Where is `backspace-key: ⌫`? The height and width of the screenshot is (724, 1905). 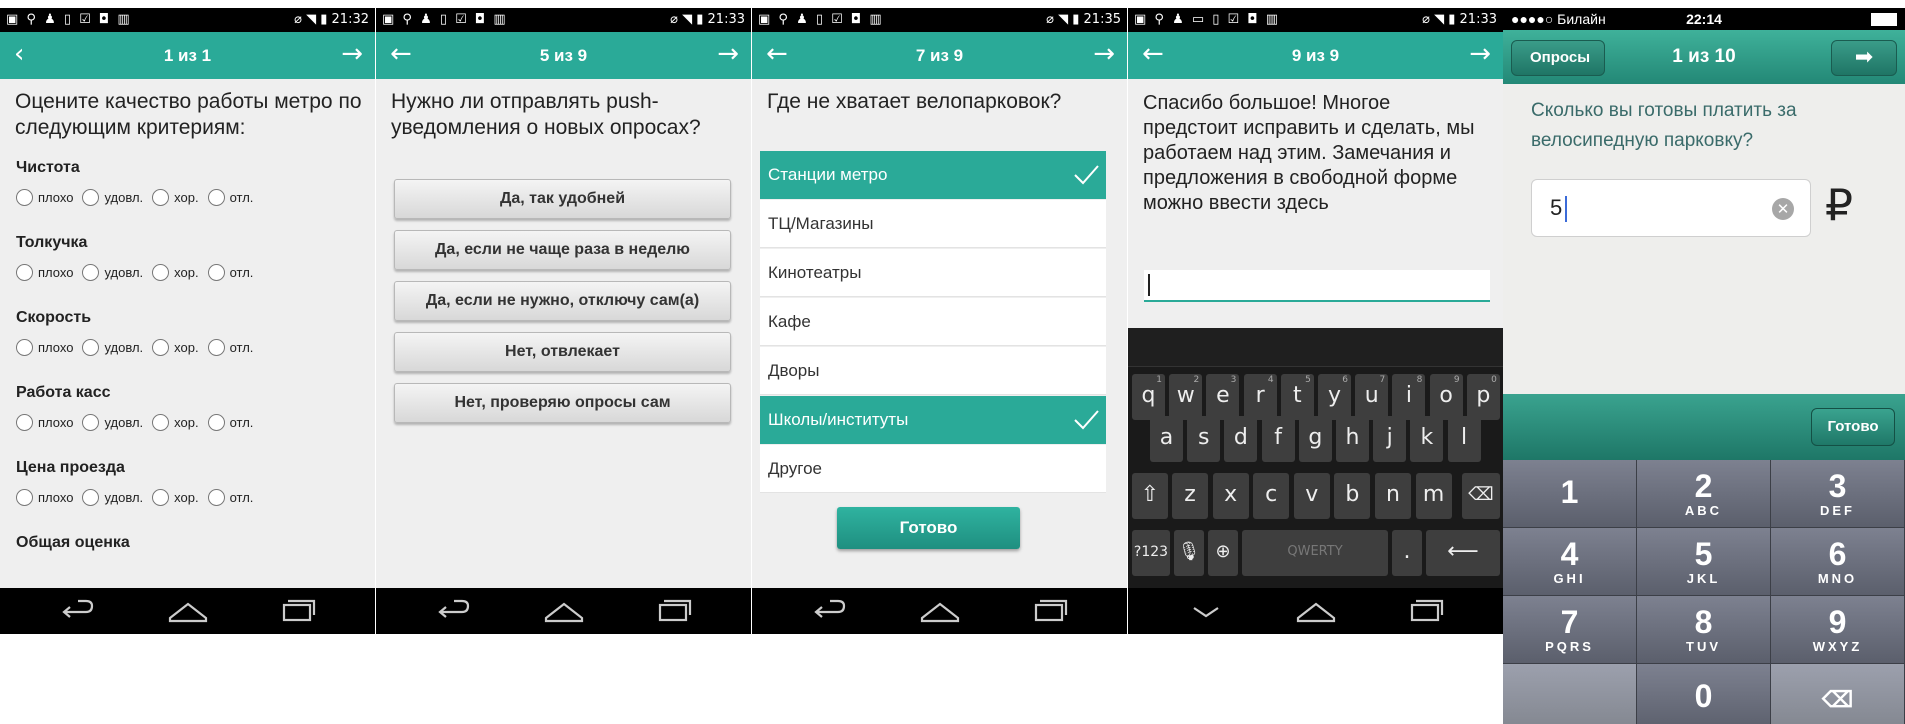 backspace-key: ⌫ is located at coordinates (1481, 496).